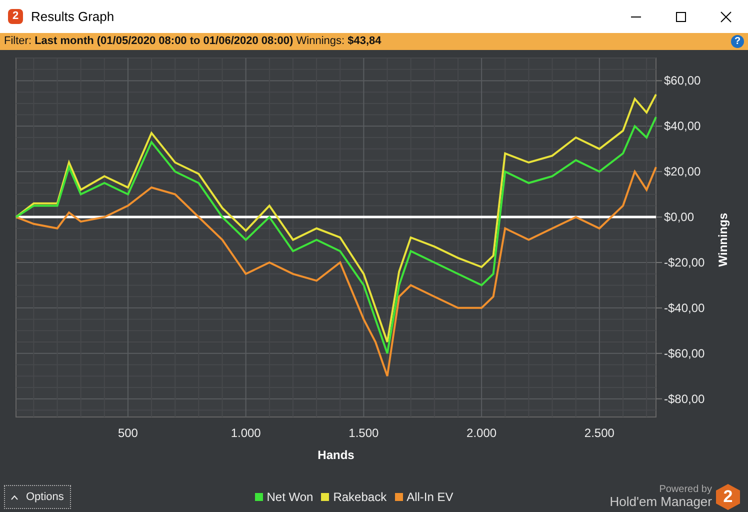 This screenshot has height=512, width=748. What do you see at coordinates (684, 353) in the screenshot?
I see `y-tick-label: -$60,00` at bounding box center [684, 353].